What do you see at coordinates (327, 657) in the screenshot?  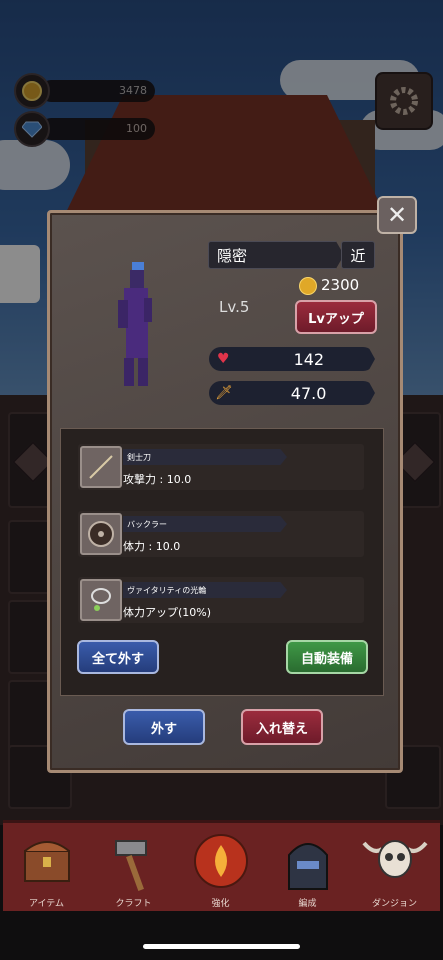 I see `auto-equip-button: 自動装備` at bounding box center [327, 657].